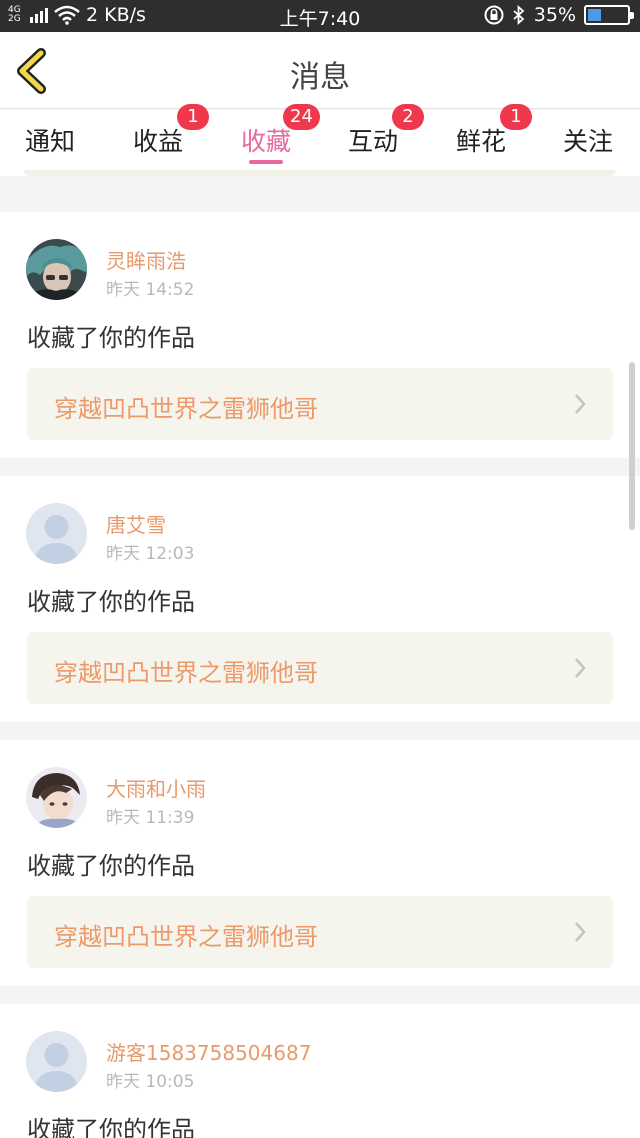  Describe the element at coordinates (519, 15) in the screenshot. I see `bluetooth-icon` at that location.